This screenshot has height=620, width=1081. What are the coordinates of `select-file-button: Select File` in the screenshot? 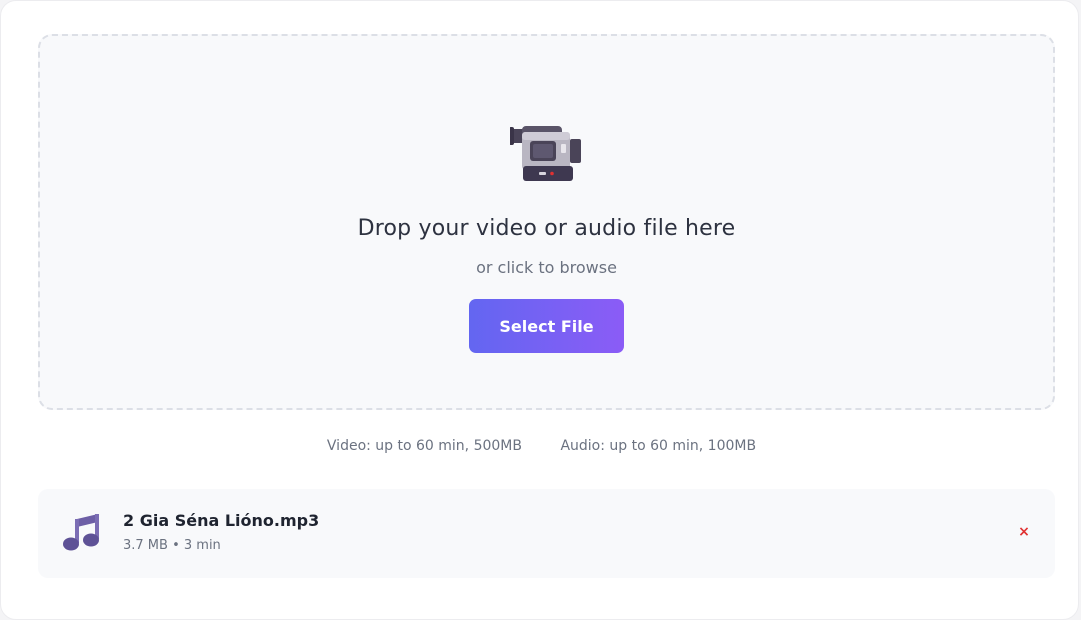 It's located at (546, 326).